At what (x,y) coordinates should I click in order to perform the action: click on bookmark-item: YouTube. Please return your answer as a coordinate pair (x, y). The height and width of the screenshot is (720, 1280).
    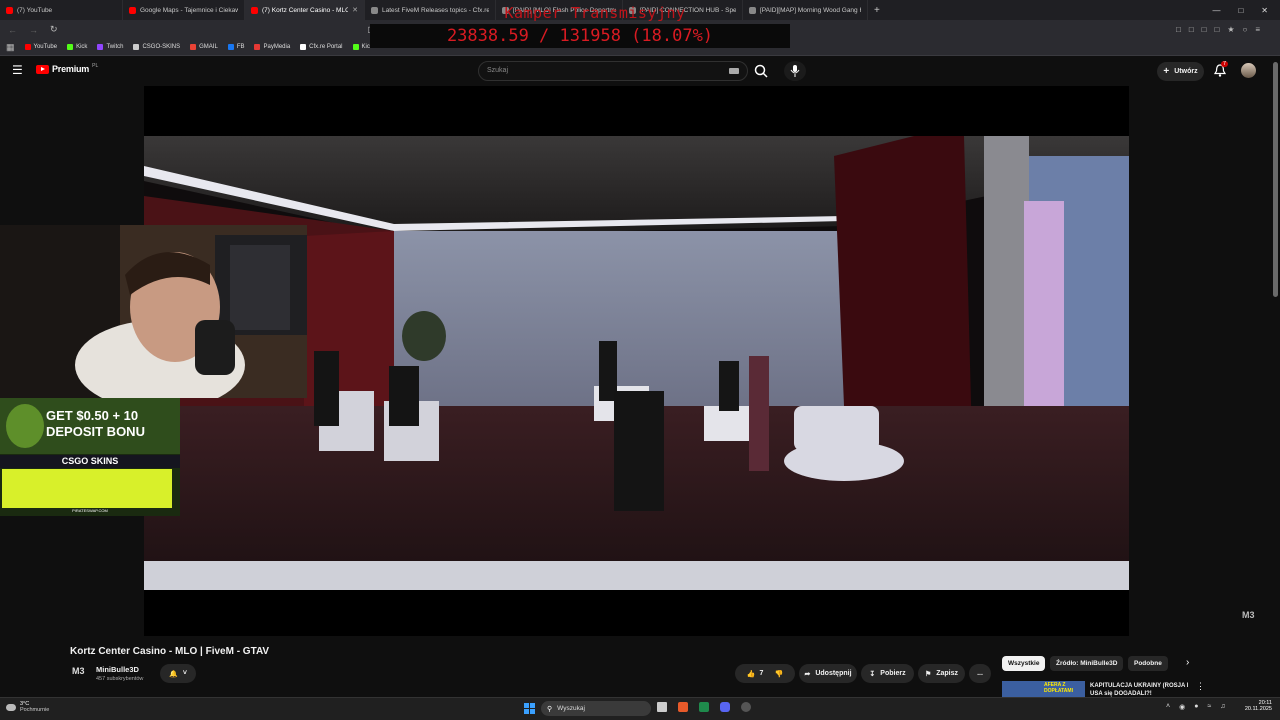
    Looking at the image, I should click on (40, 47).